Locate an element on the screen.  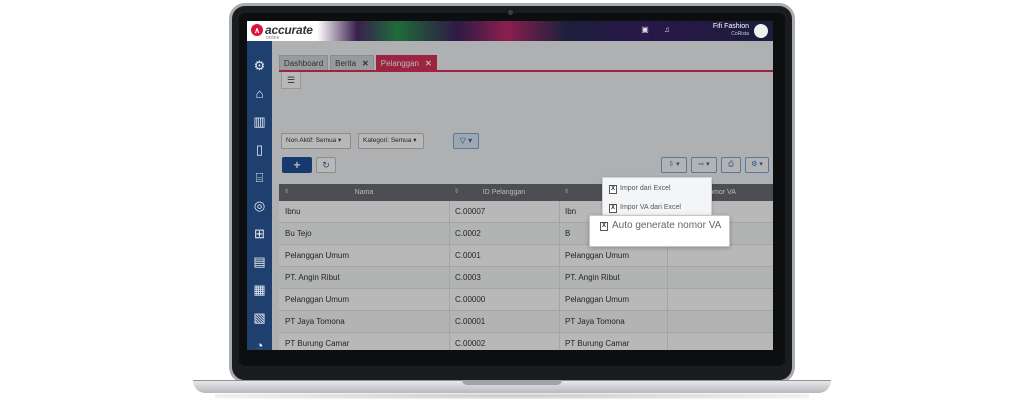
header-label: ID Pelanggan is located at coordinates (504, 192).